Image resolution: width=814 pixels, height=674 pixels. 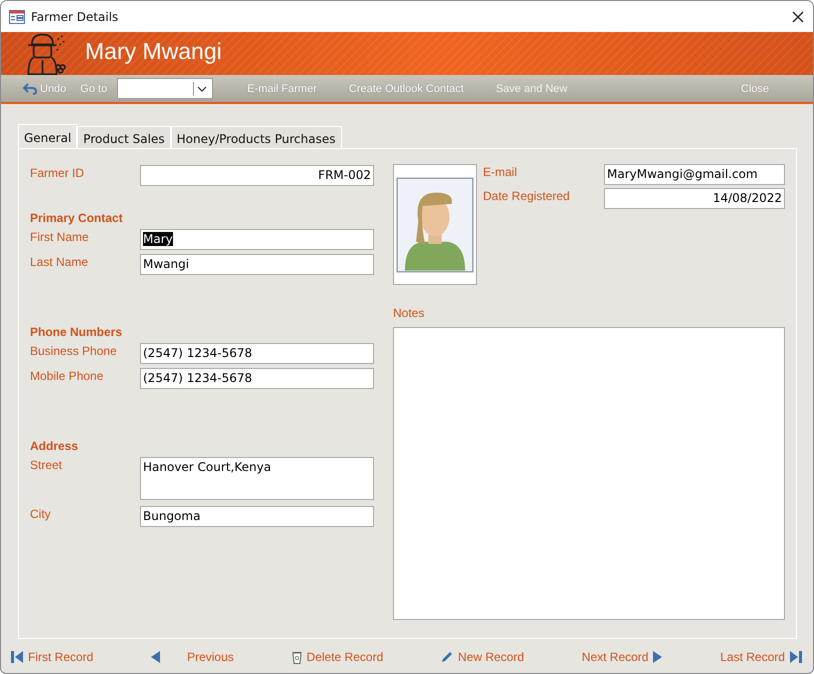 I want to click on text-field: Bungoma, so click(x=257, y=516).